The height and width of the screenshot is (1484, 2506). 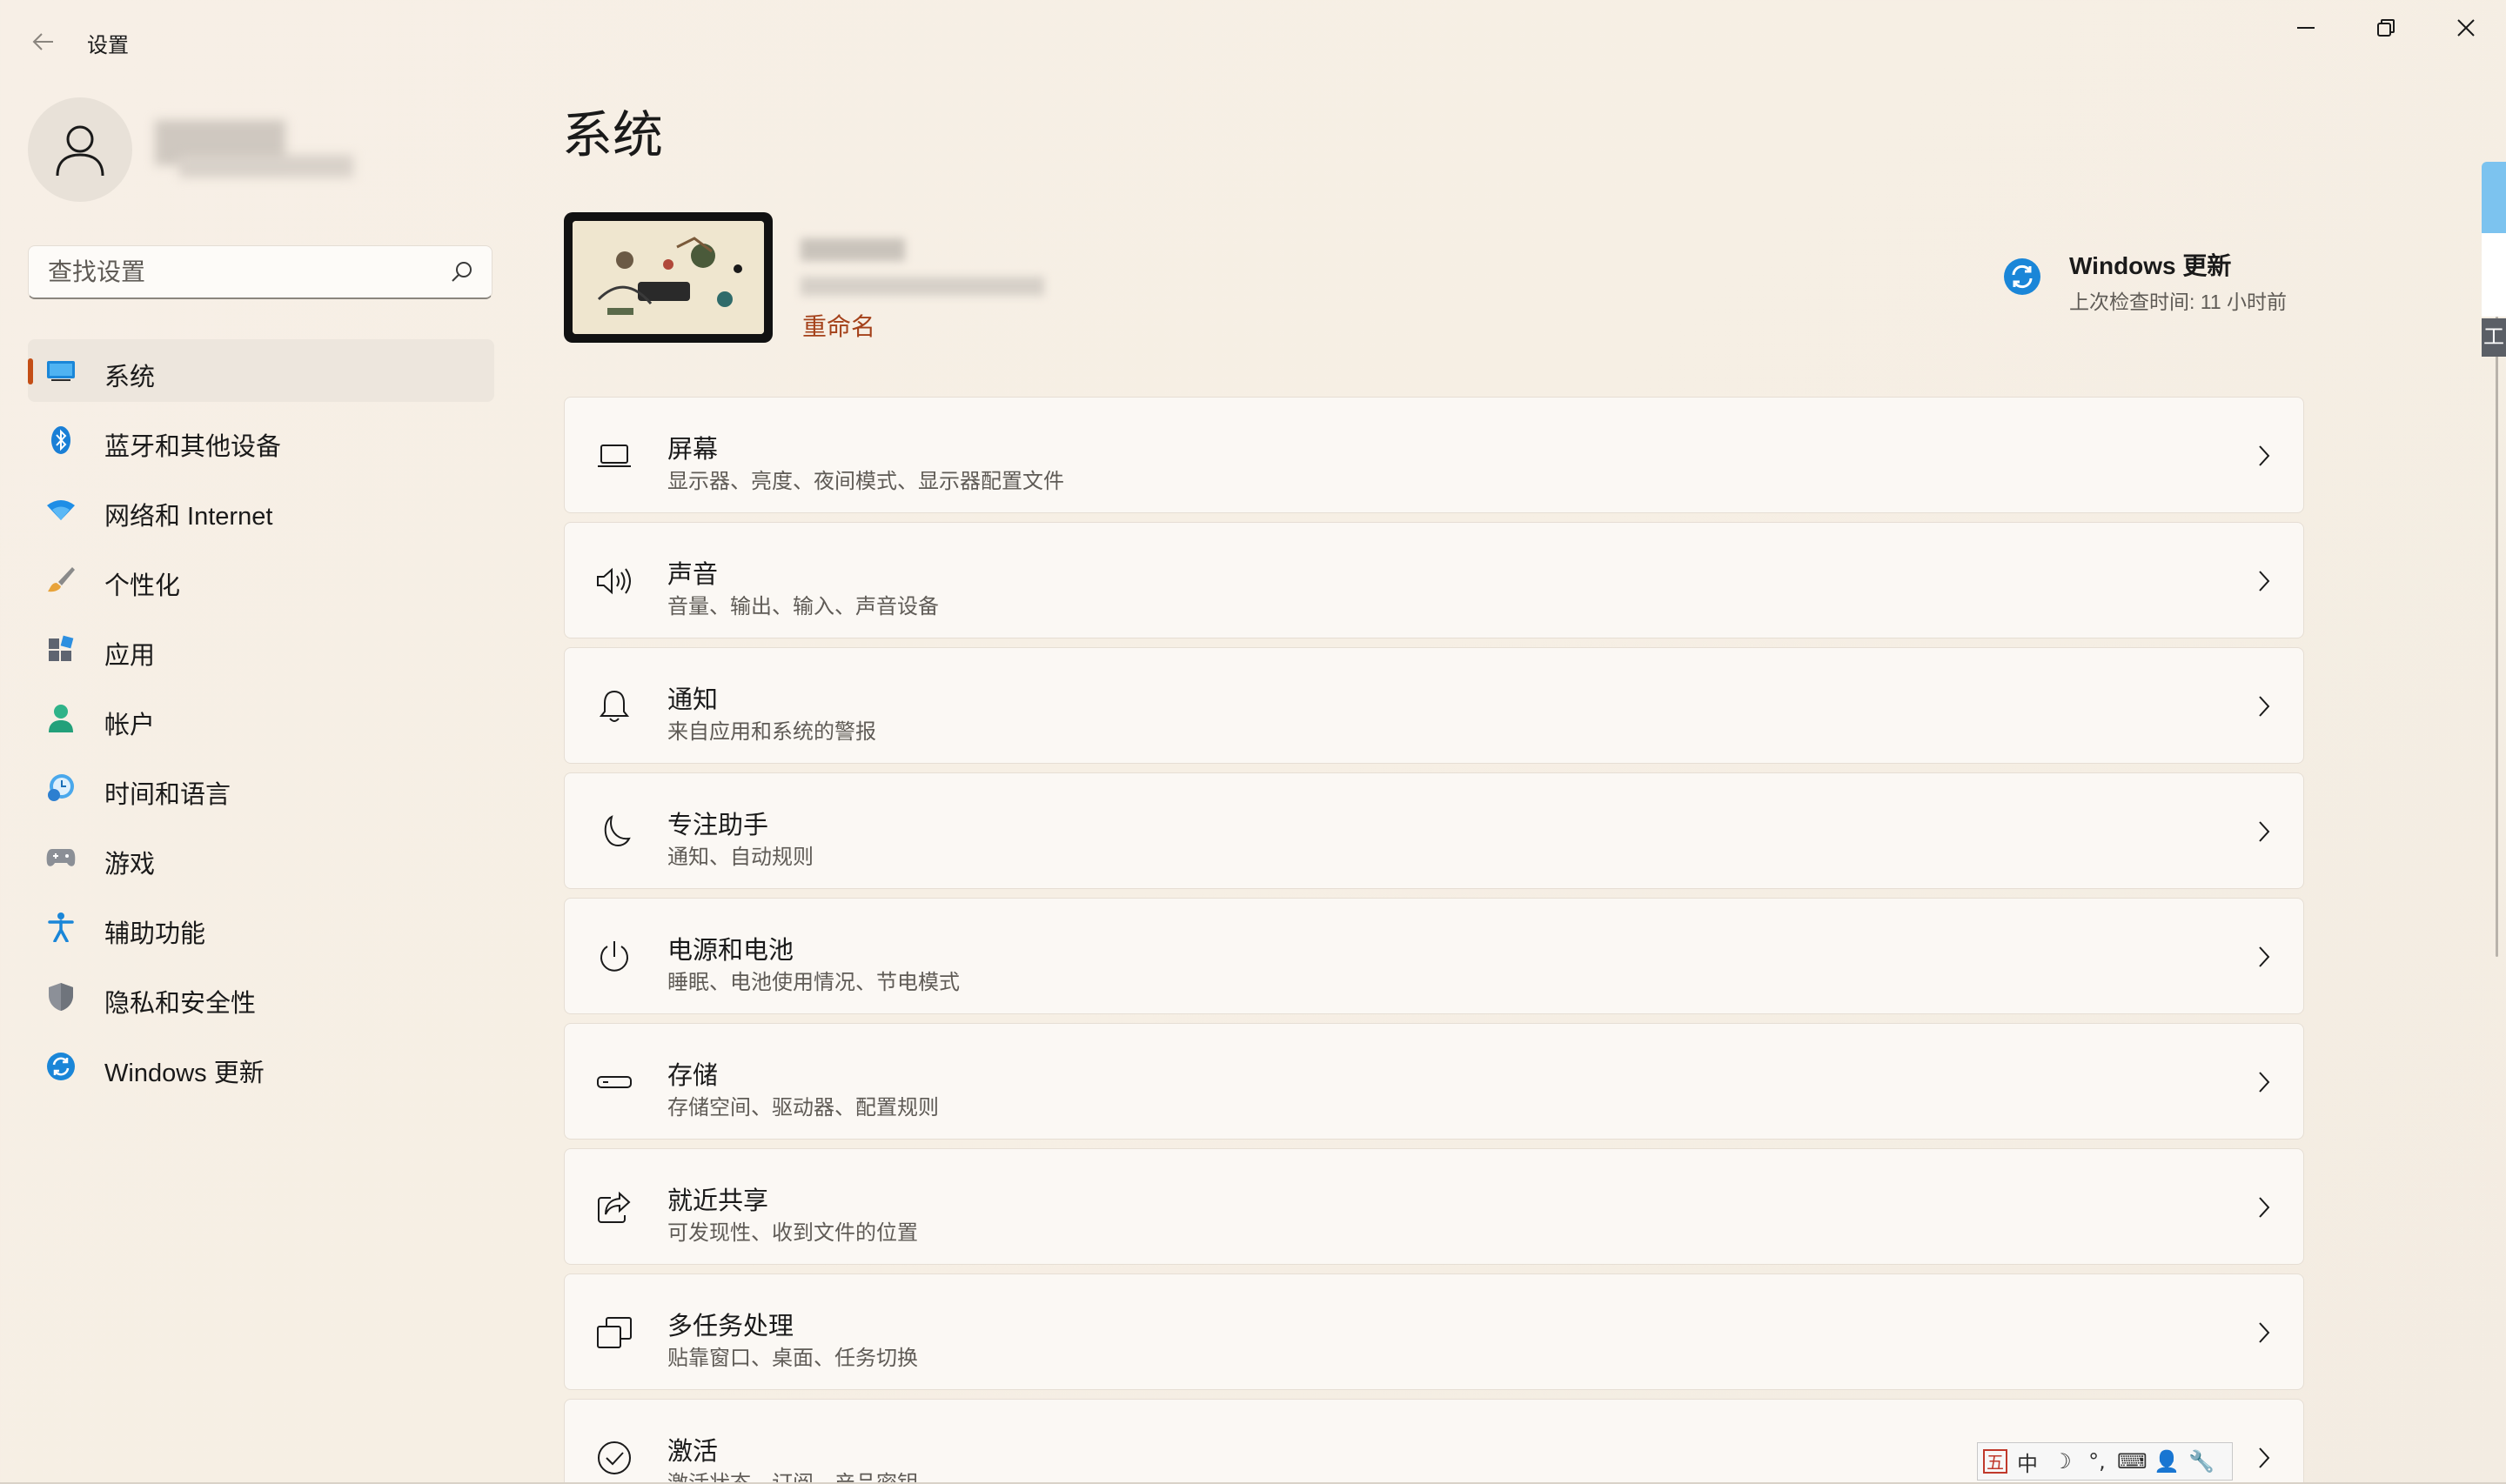 I want to click on bluetooth-icon, so click(x=61, y=440).